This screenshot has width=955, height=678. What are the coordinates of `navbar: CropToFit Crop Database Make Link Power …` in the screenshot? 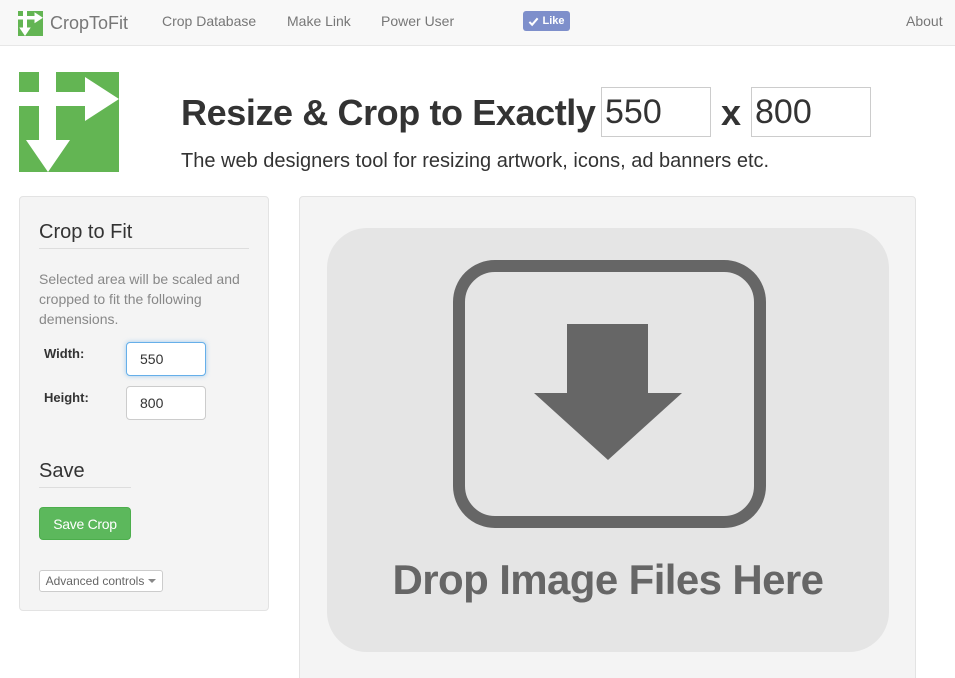 It's located at (477, 23).